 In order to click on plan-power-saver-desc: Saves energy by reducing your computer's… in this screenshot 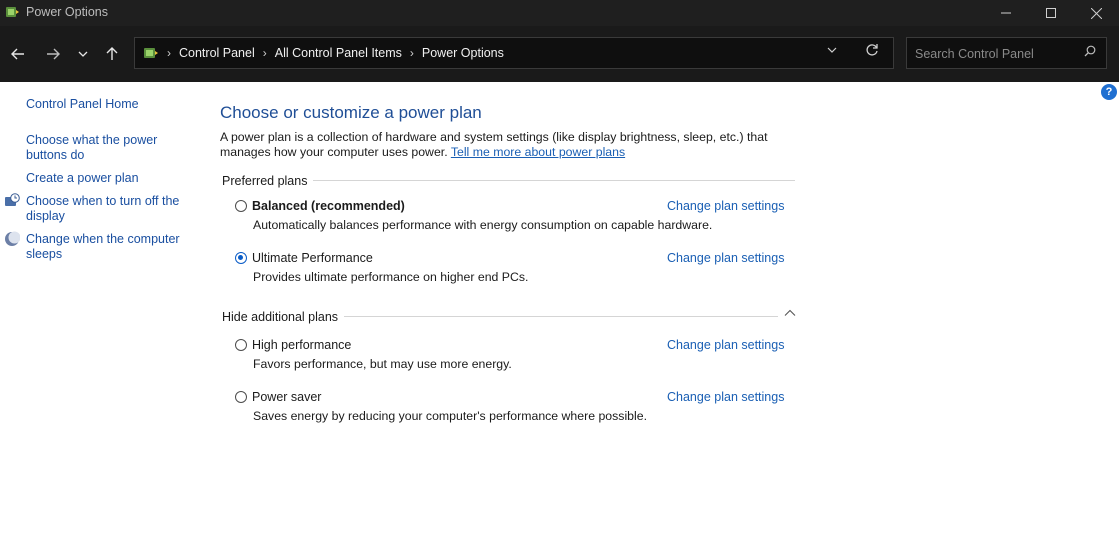, I will do `click(450, 416)`.